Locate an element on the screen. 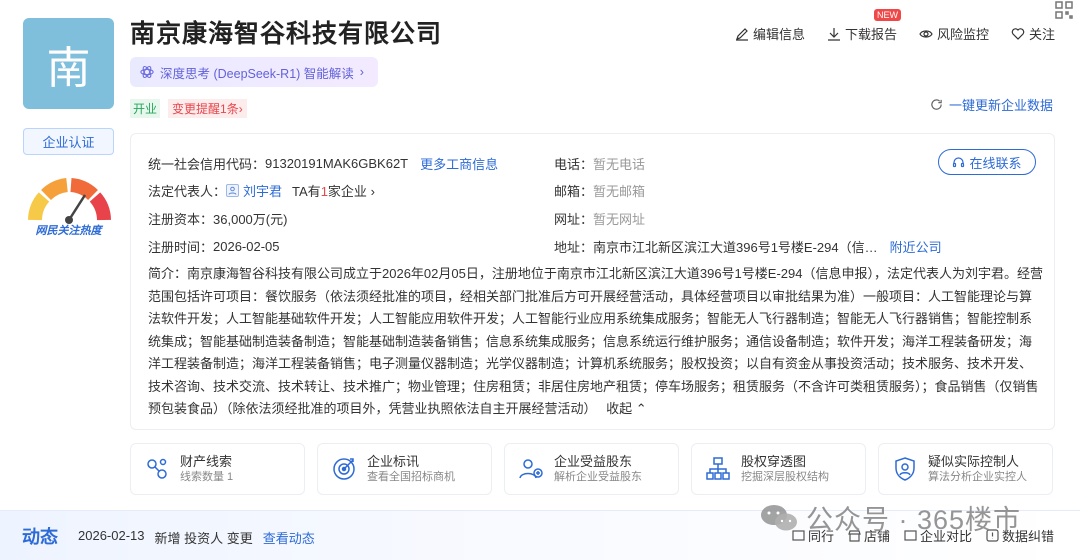 The width and height of the screenshot is (1080, 560). website-row: 网址： 暂无网址 is located at coordinates (599, 218).